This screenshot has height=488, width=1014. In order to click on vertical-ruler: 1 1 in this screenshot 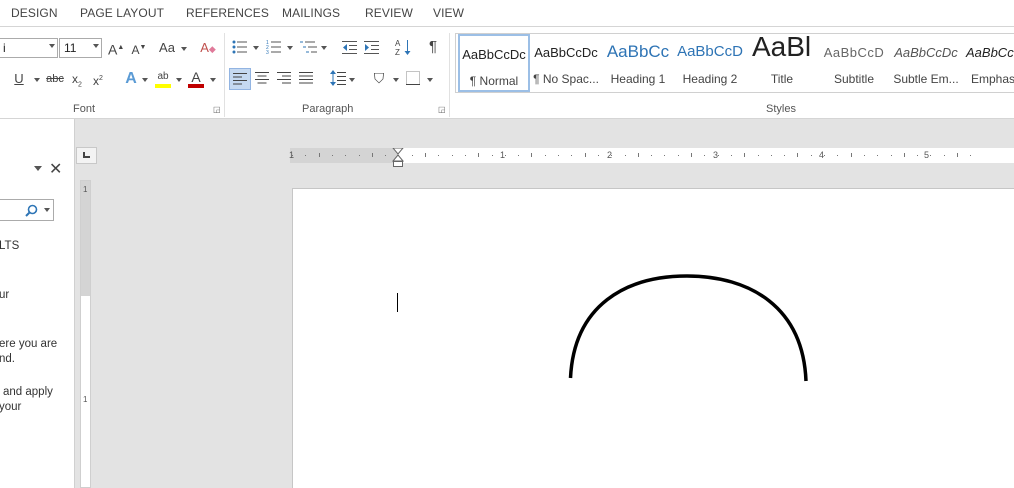, I will do `click(85, 334)`.